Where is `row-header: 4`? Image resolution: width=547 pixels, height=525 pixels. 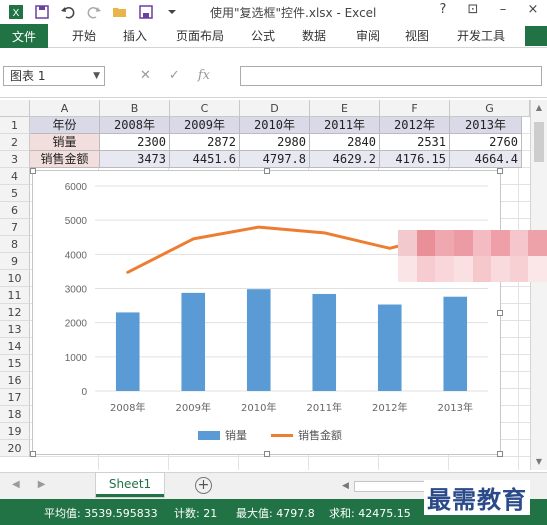
row-header: 4 is located at coordinates (15, 176).